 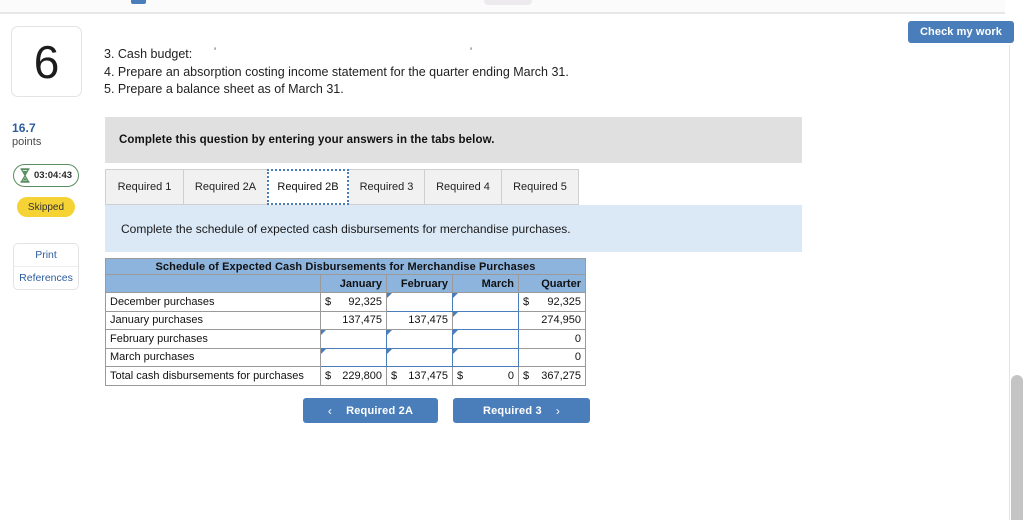 What do you see at coordinates (24, 128) in the screenshot?
I see `points-value: 16.7` at bounding box center [24, 128].